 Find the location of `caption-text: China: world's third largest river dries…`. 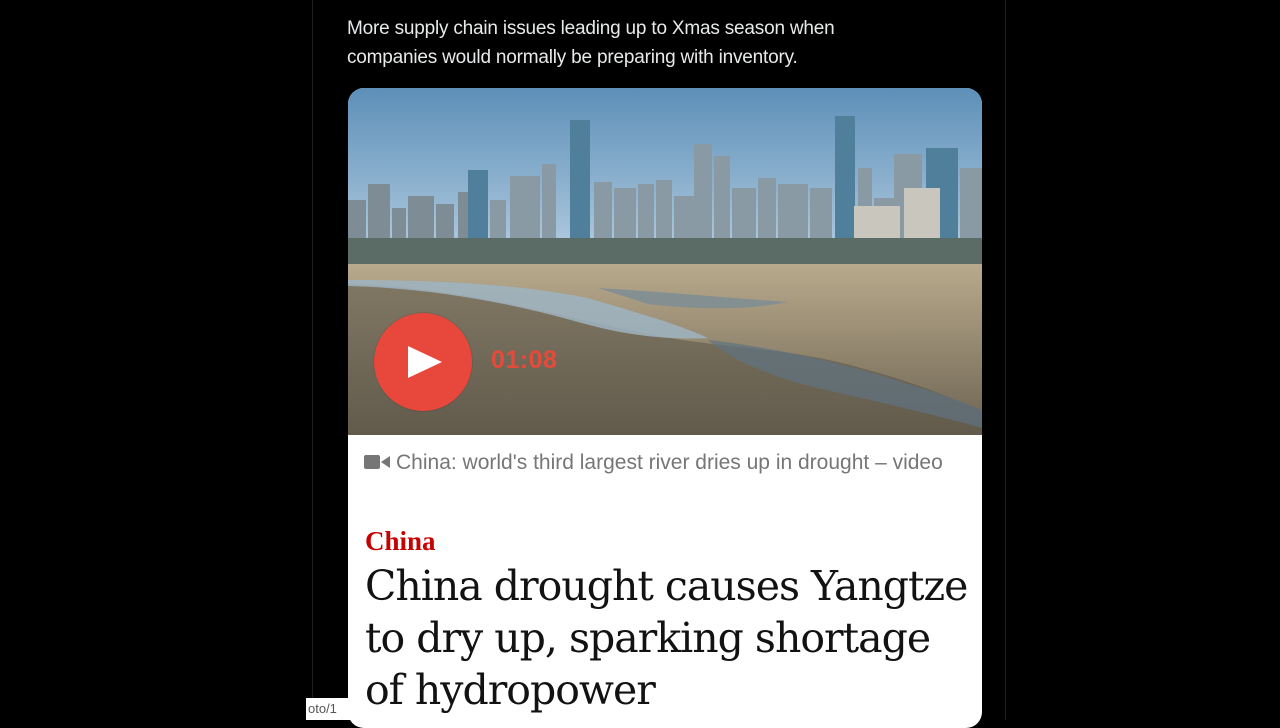

caption-text: China: world's third largest river dries… is located at coordinates (669, 462).